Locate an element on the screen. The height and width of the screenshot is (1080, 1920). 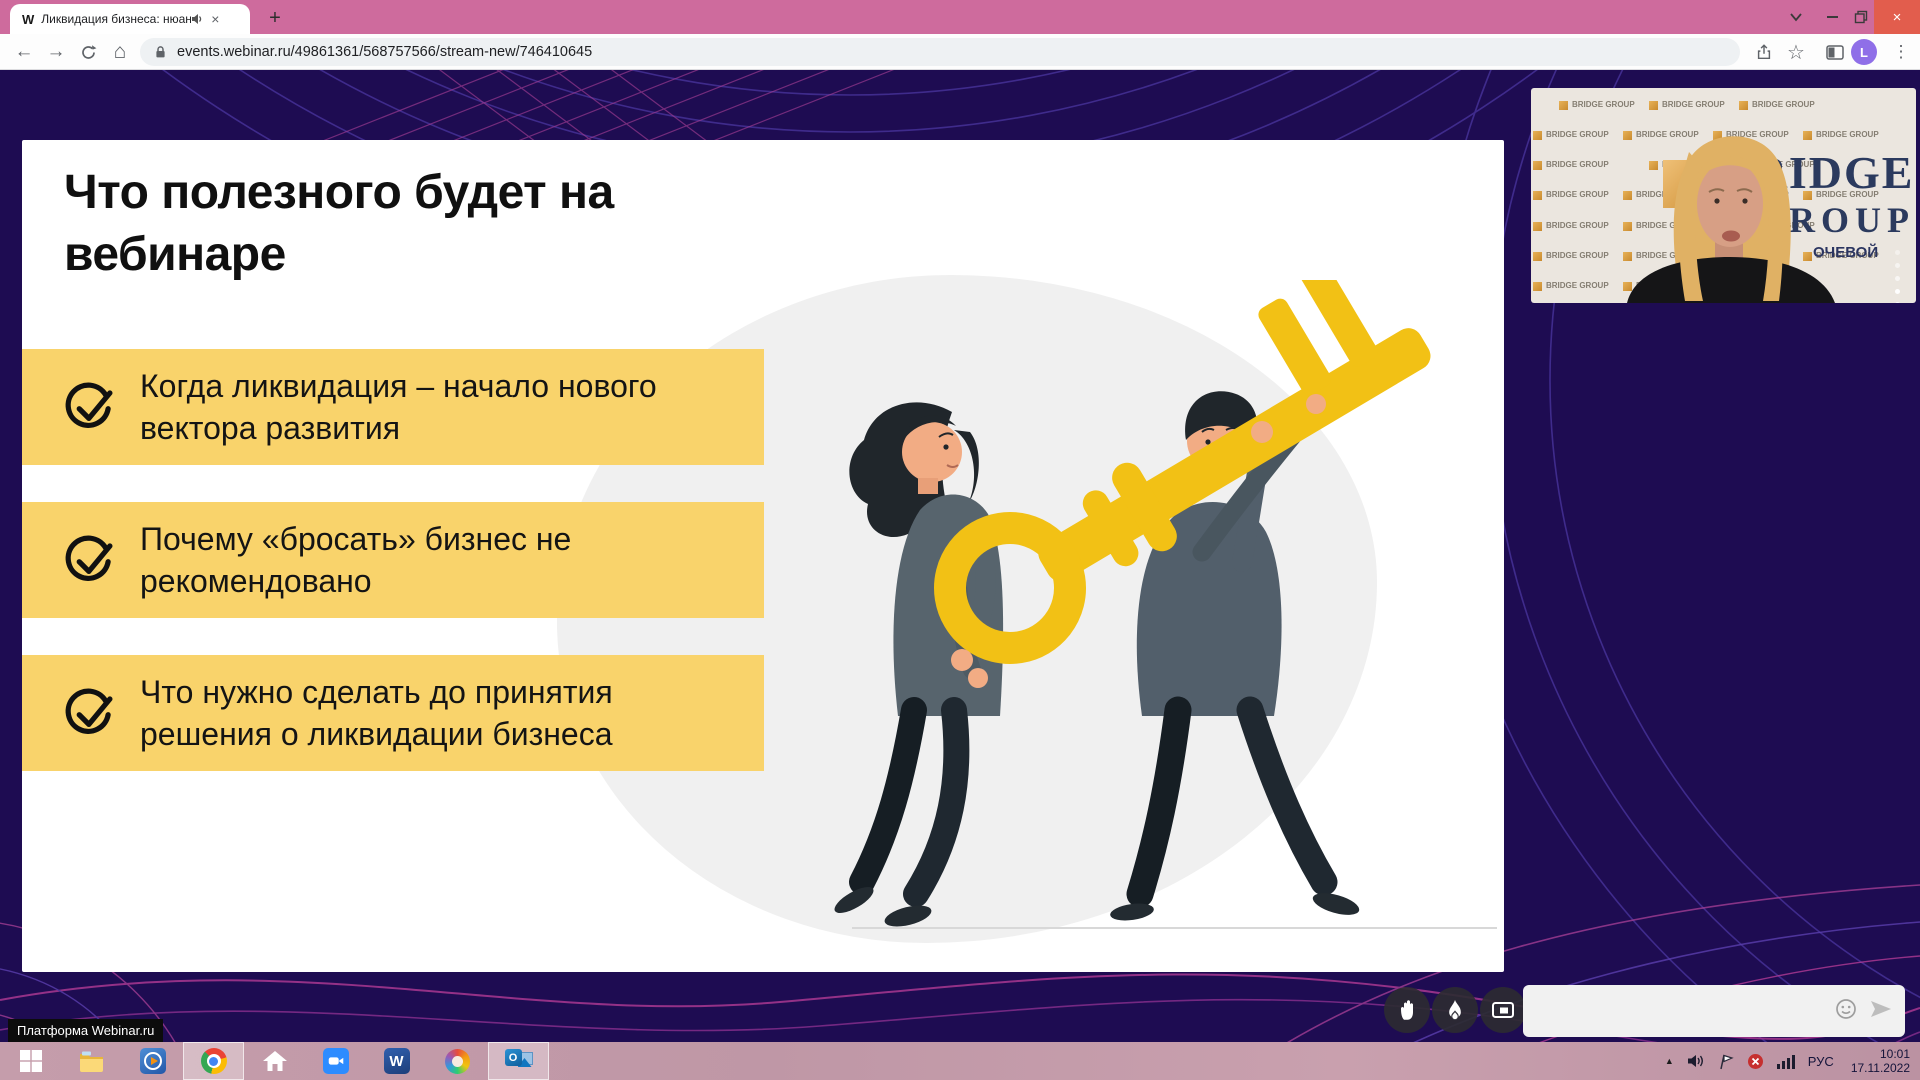
webinar-favicon: W is located at coordinates (28, 19).